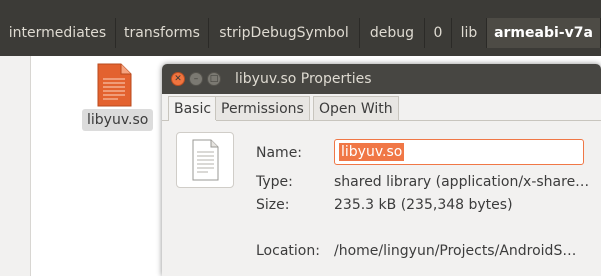 The image size is (601, 276). I want to click on shared-library-file-icon, so click(114, 85).